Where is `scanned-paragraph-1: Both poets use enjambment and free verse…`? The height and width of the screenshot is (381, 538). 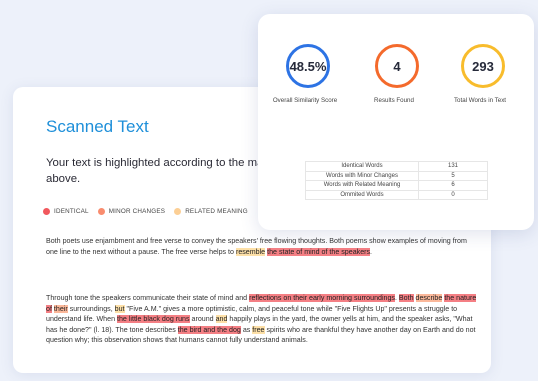
scanned-paragraph-1: Both poets use enjambment and free verse… is located at coordinates (262, 246).